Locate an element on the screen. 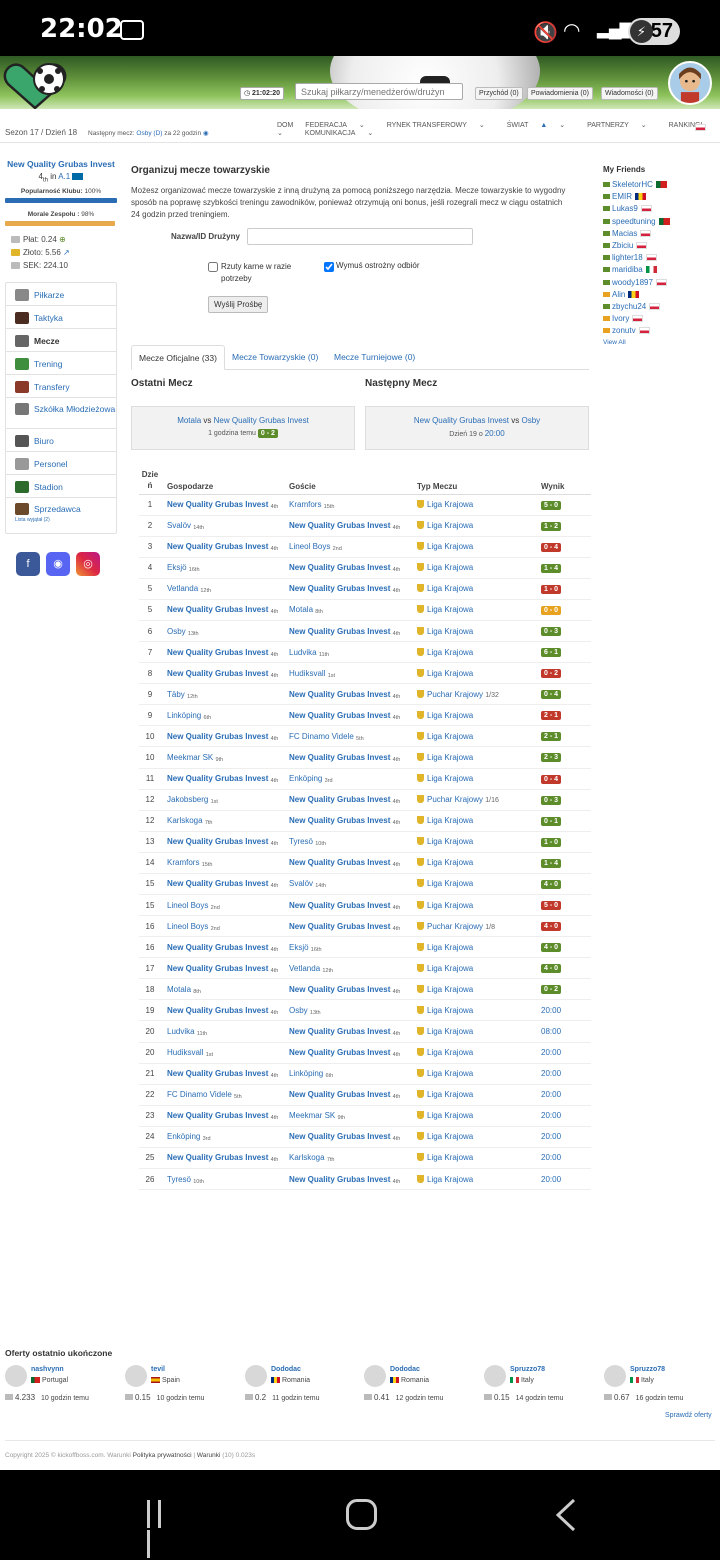  add-icon: ⊕ is located at coordinates (62, 239).